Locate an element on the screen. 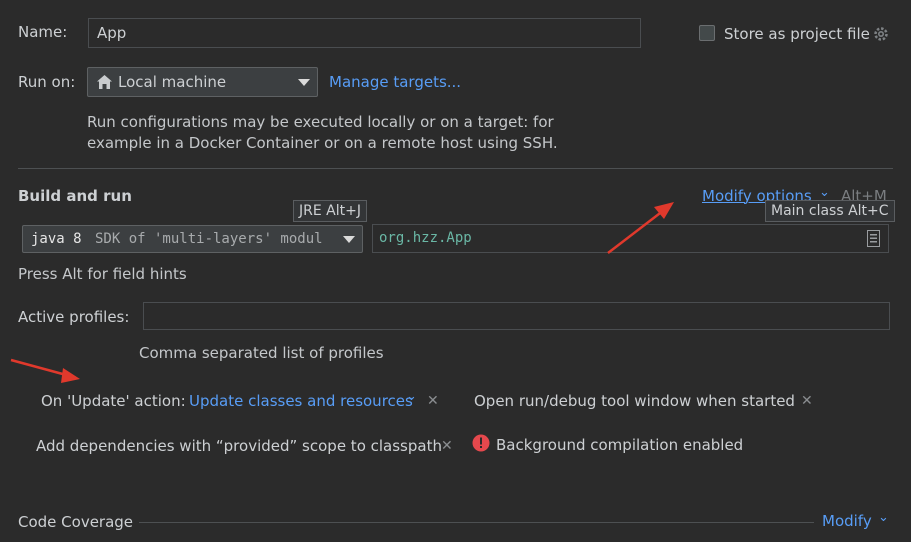  home-icon is located at coordinates (104, 82).